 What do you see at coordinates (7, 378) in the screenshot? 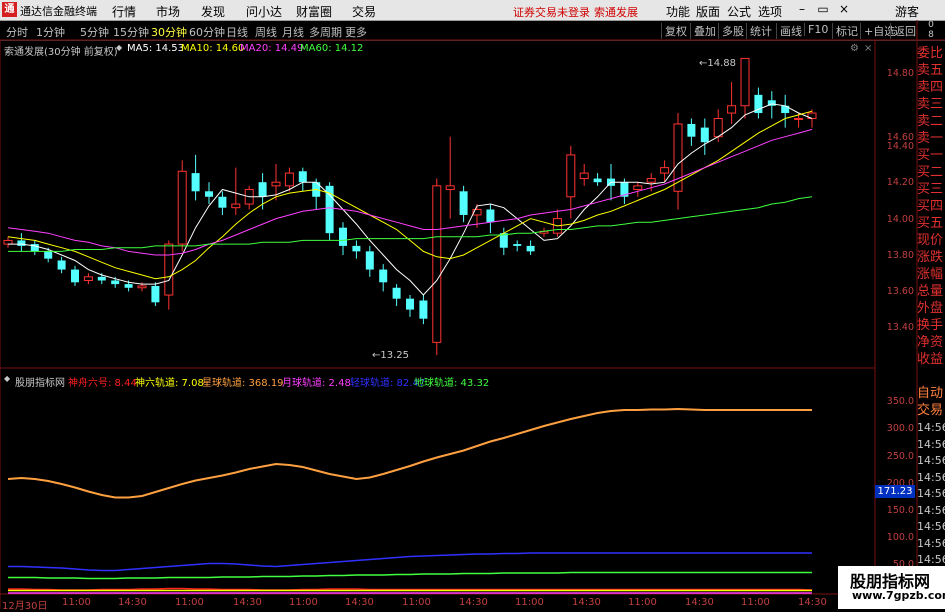
I see `indicator-toggle-icon: ◆` at bounding box center [7, 378].